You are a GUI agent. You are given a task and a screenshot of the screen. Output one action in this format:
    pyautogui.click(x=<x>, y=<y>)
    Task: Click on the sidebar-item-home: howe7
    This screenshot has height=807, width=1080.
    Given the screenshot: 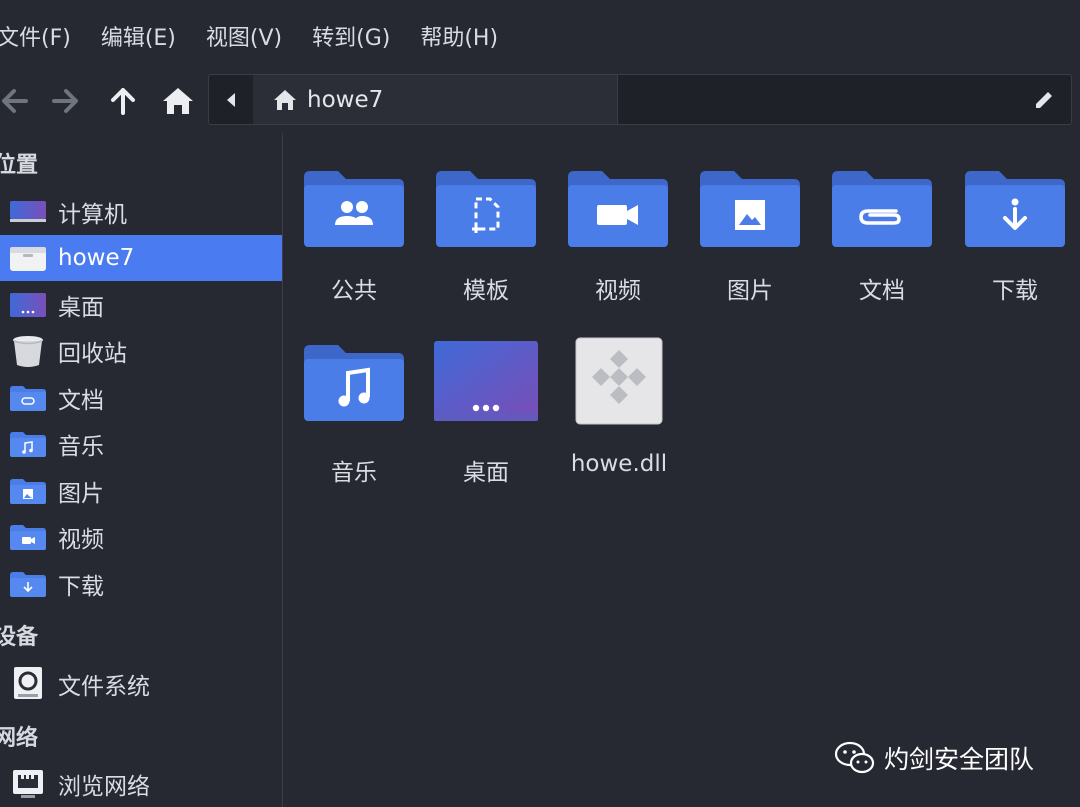 What is the action you would take?
    pyautogui.click(x=141, y=258)
    